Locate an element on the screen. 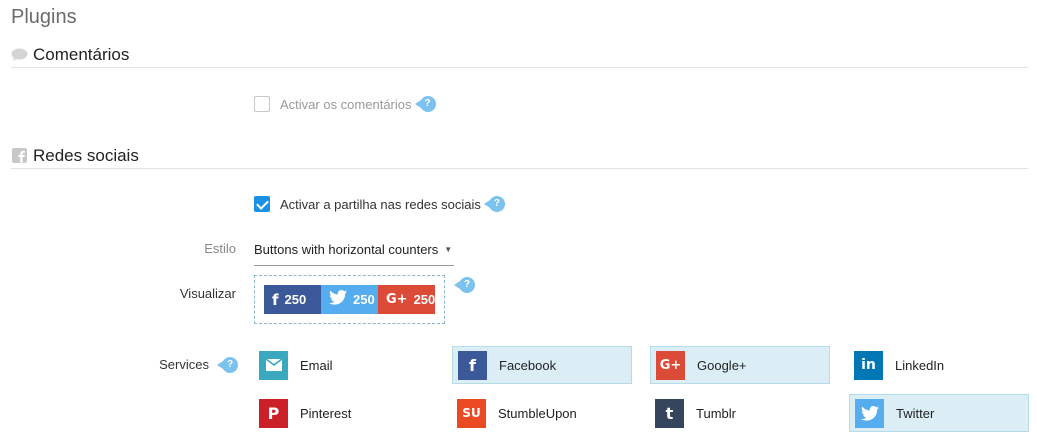 The image size is (1037, 444). google-plus-share-count: 250 is located at coordinates (424, 299).